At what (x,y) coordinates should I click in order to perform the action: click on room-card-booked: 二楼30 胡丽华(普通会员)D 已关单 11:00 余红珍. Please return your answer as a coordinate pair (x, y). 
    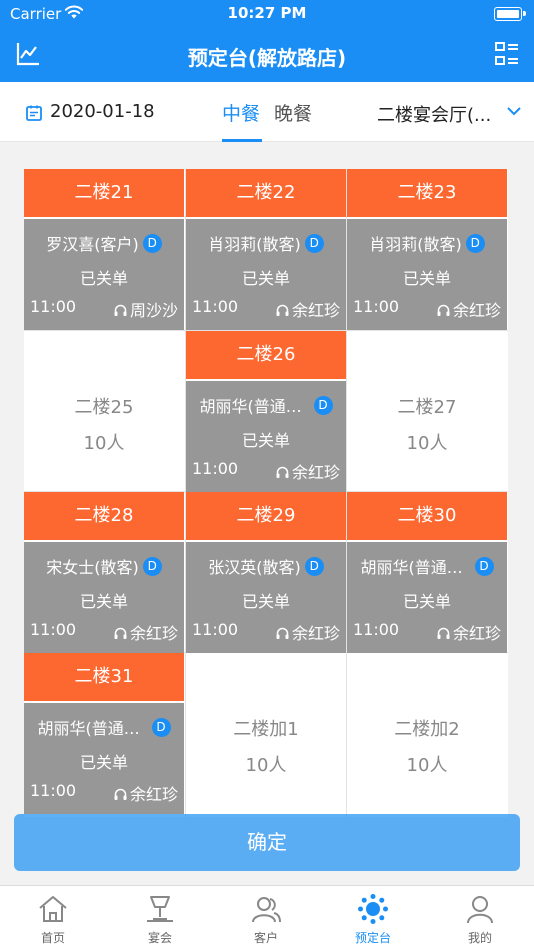
    Looking at the image, I should click on (427, 572).